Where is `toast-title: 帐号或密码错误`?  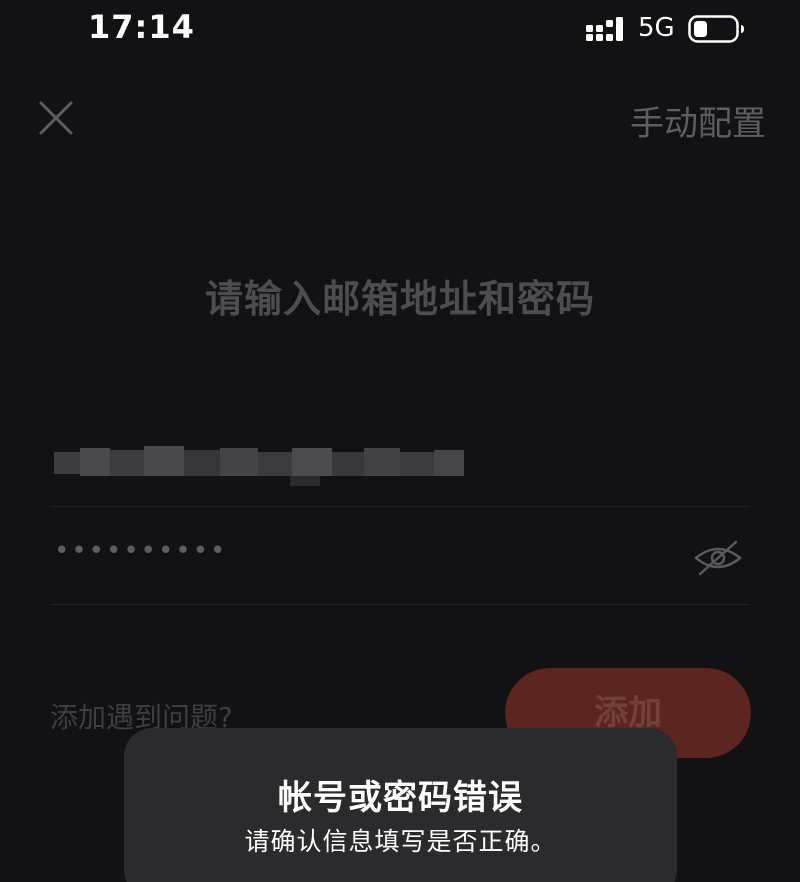 toast-title: 帐号或密码错误 is located at coordinates (400, 798).